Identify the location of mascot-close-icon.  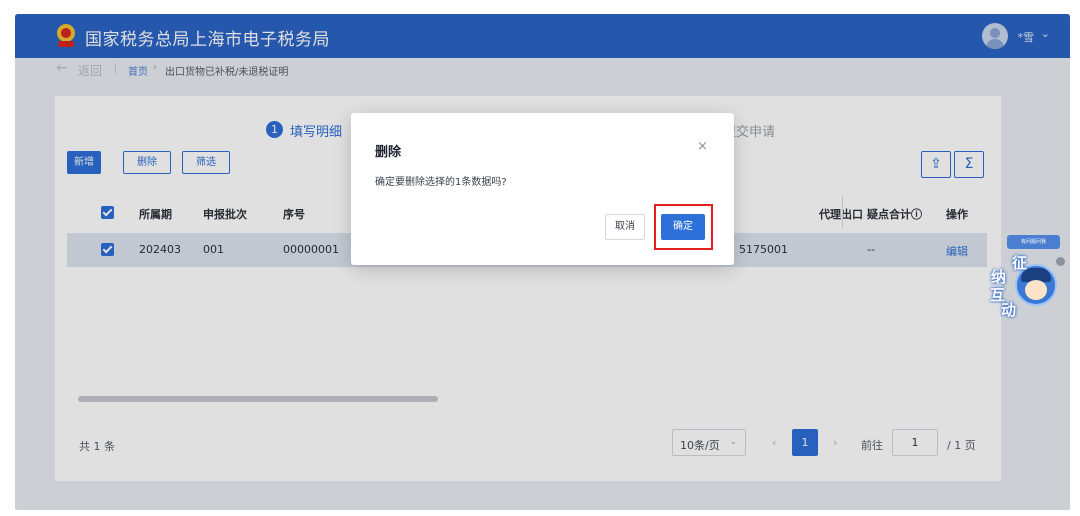
(1060, 261).